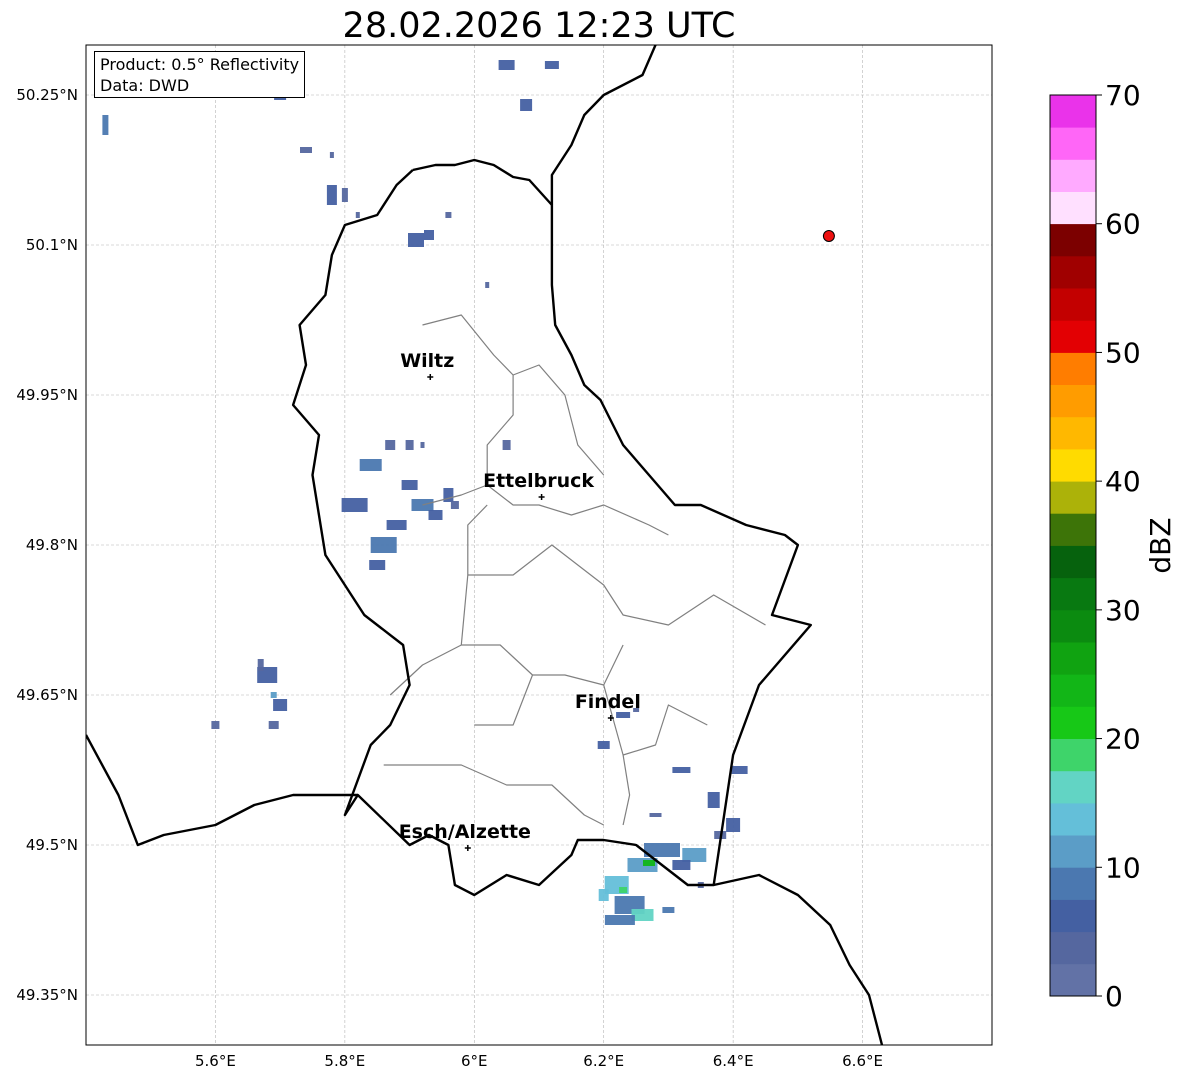 This screenshot has height=1081, width=1184. Describe the element at coordinates (52, 845) in the screenshot. I see `lat-tick-label: 49.5°N` at that location.